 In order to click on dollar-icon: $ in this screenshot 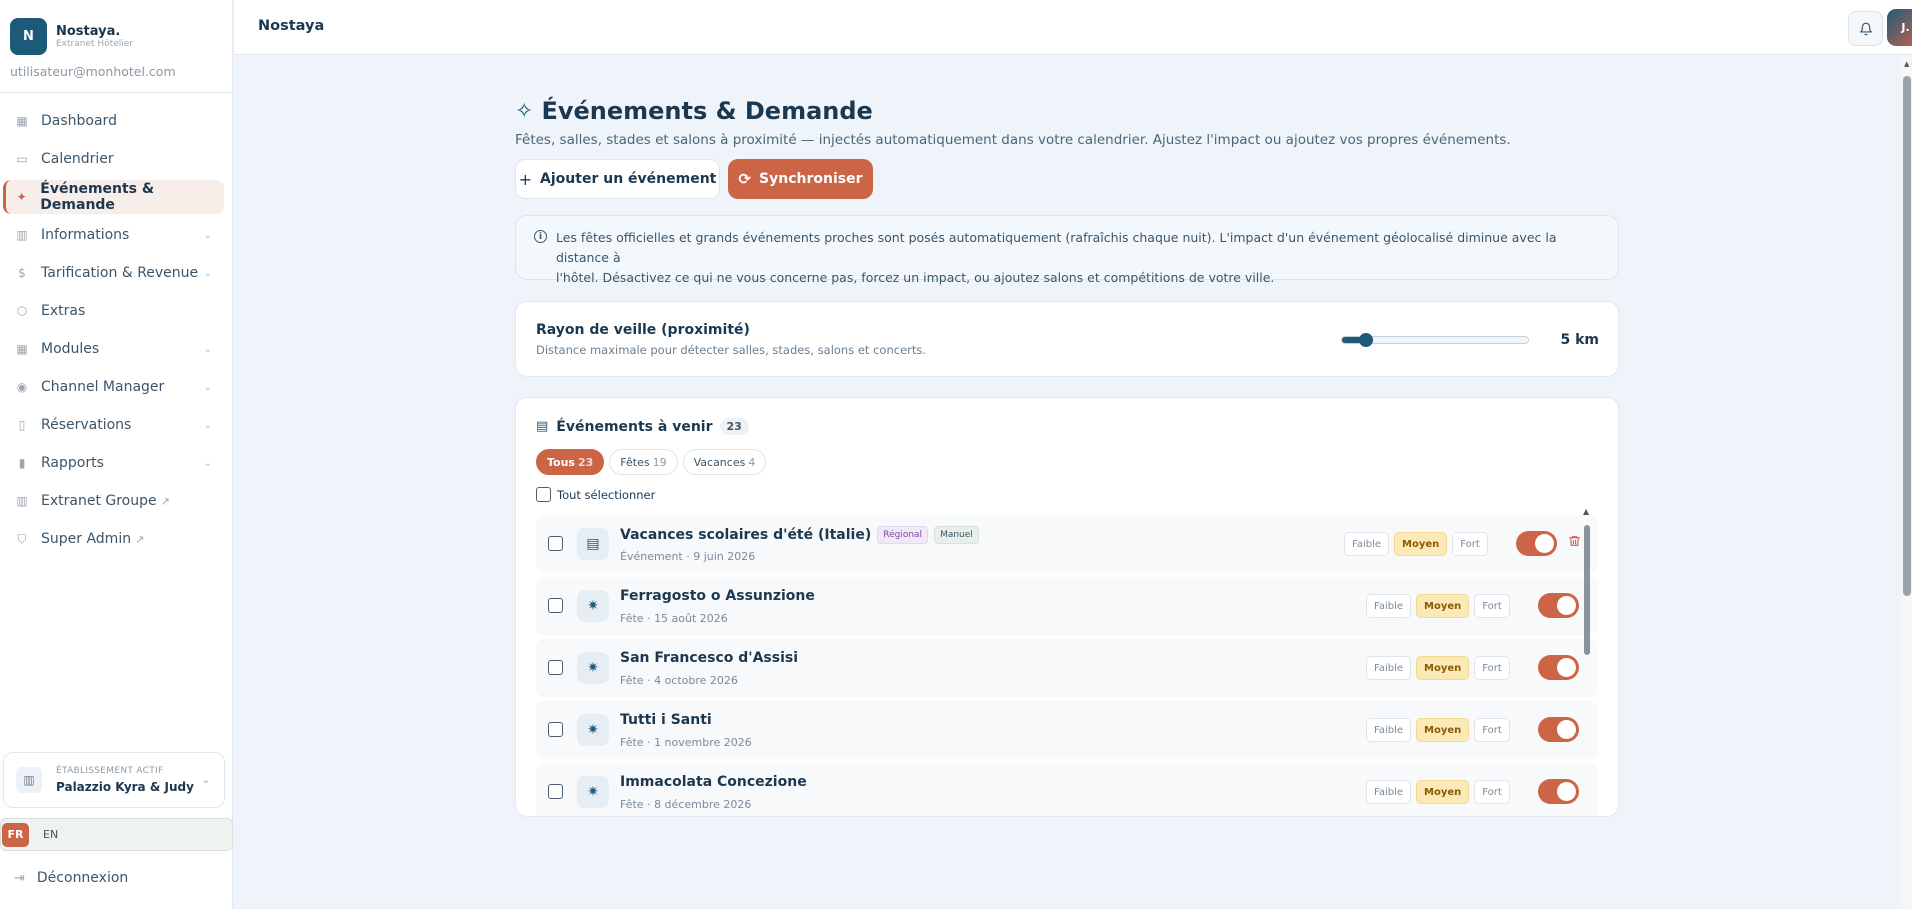, I will do `click(22, 273)`.